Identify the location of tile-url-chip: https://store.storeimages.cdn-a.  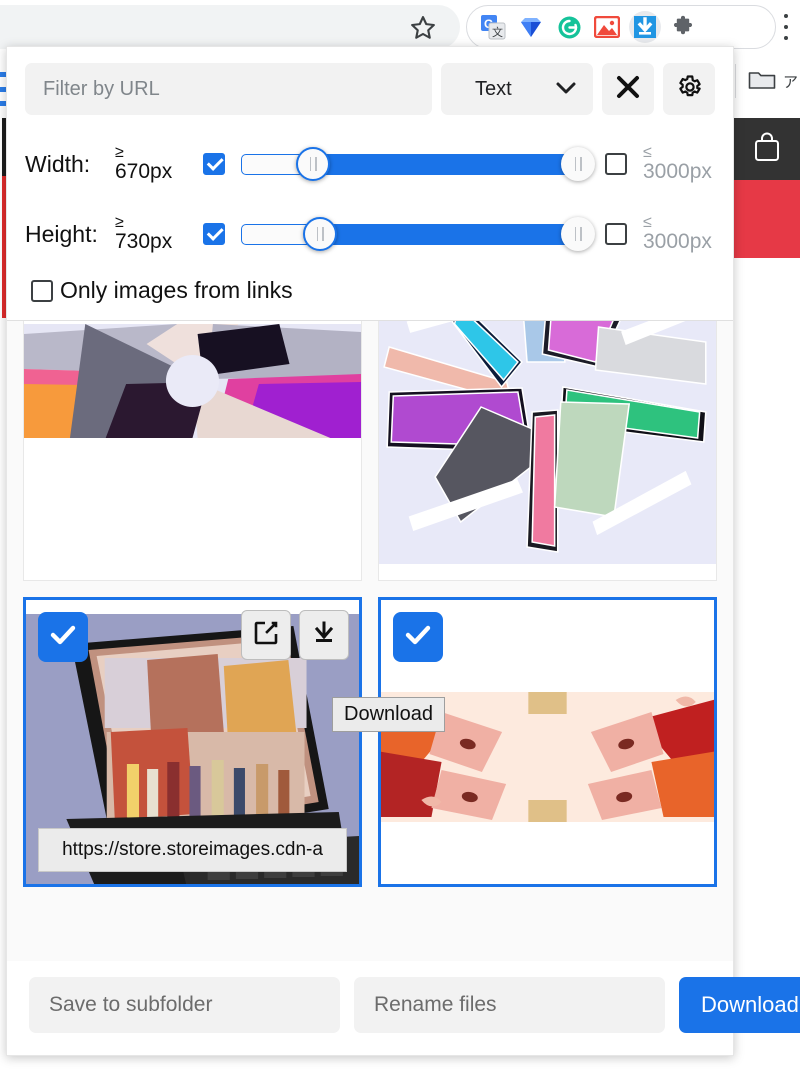
(192, 850).